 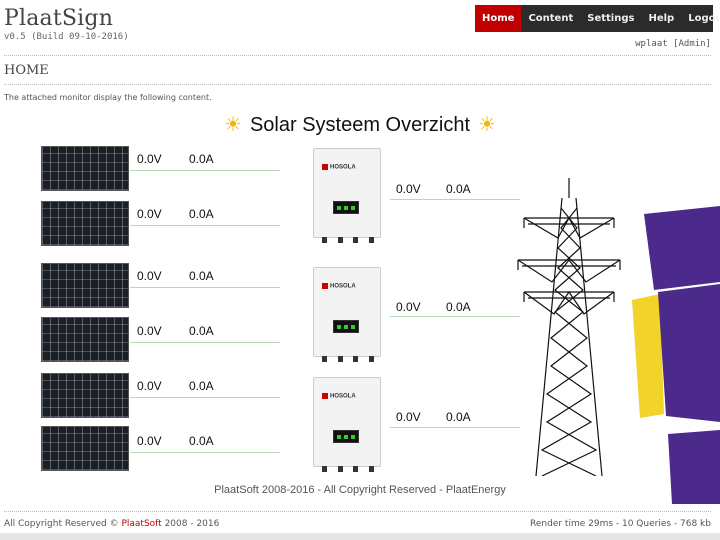 I want to click on copyright-prefix: All Copyright Reserved ©, so click(x=63, y=524).